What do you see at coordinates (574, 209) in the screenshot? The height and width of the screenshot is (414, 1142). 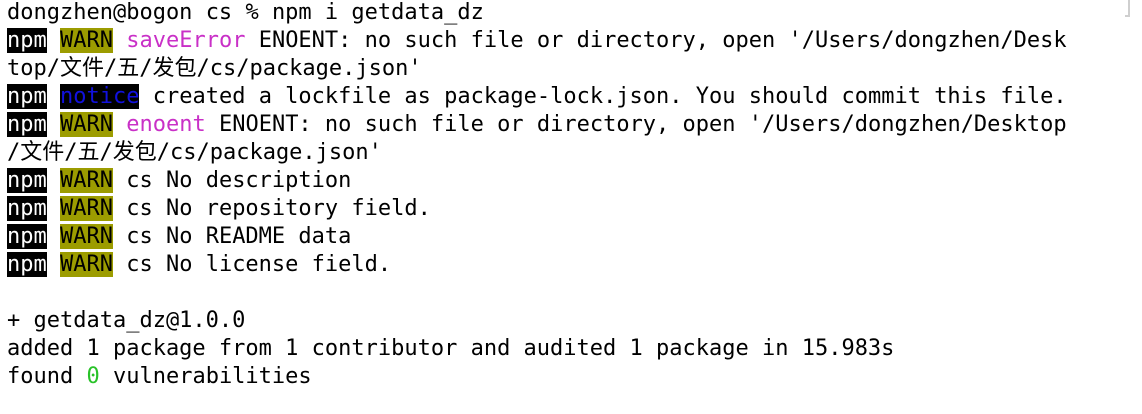 I see `output-line-warn-repository: npm WARN cs No repository field.` at bounding box center [574, 209].